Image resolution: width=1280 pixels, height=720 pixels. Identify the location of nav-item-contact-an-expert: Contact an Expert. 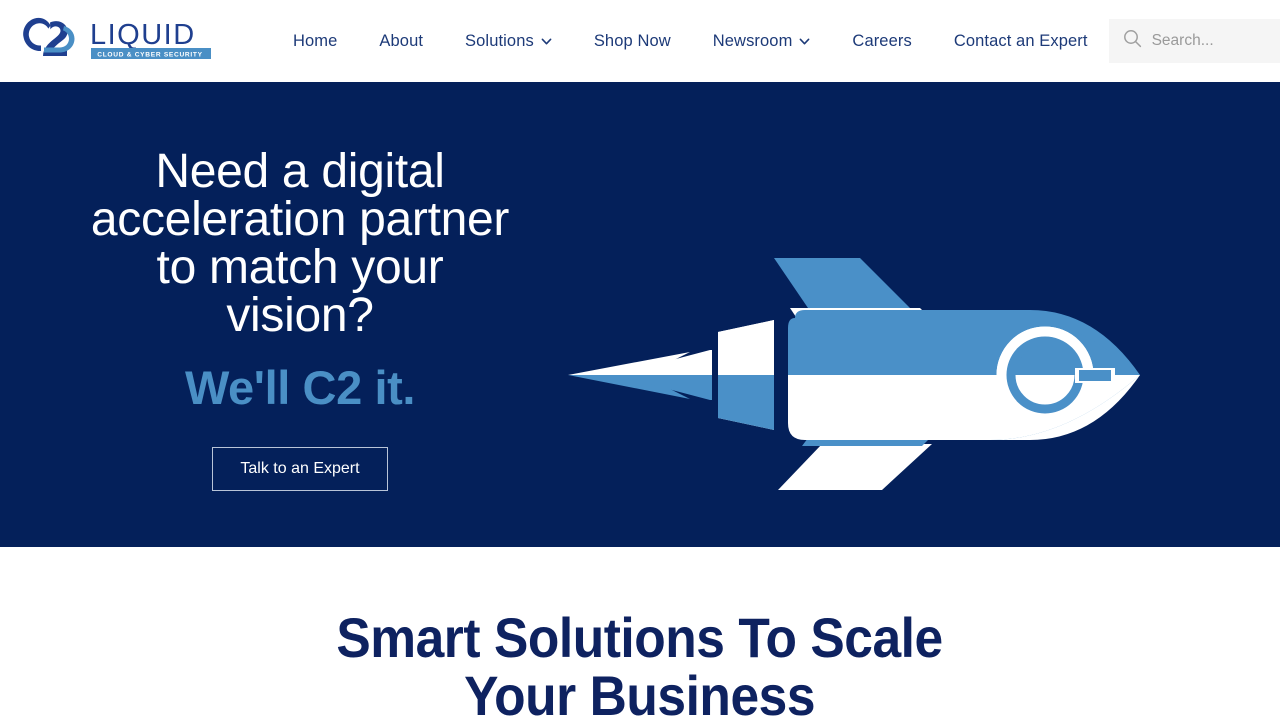
(1021, 41).